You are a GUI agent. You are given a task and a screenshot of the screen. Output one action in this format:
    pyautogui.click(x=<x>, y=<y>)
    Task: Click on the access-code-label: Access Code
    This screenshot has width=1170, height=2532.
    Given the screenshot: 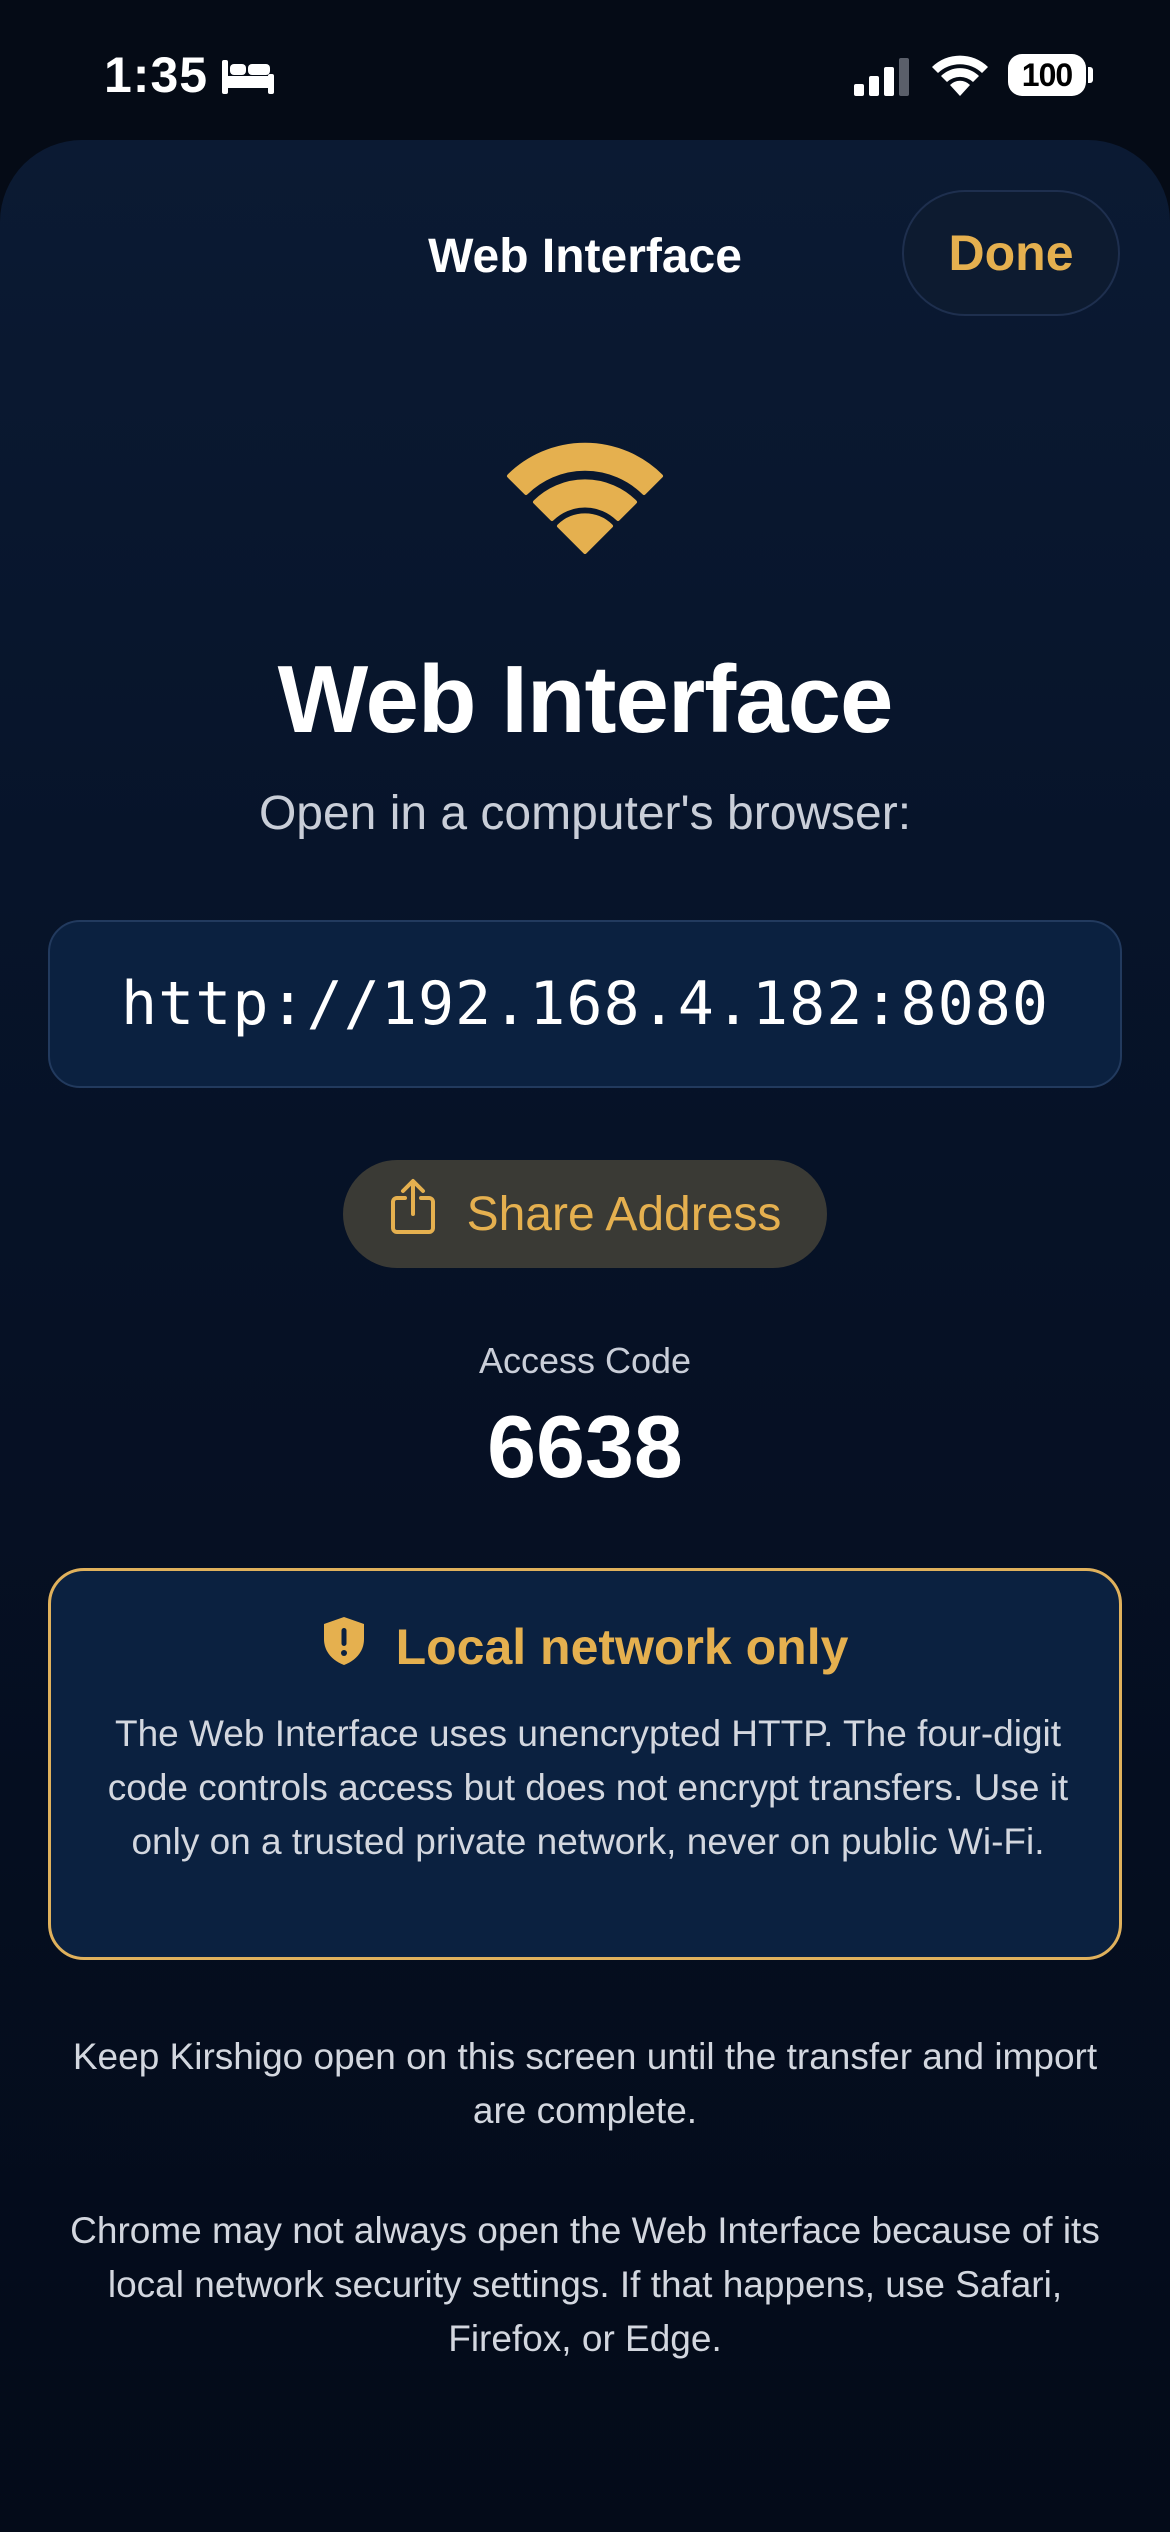 What is the action you would take?
    pyautogui.click(x=585, y=1360)
    